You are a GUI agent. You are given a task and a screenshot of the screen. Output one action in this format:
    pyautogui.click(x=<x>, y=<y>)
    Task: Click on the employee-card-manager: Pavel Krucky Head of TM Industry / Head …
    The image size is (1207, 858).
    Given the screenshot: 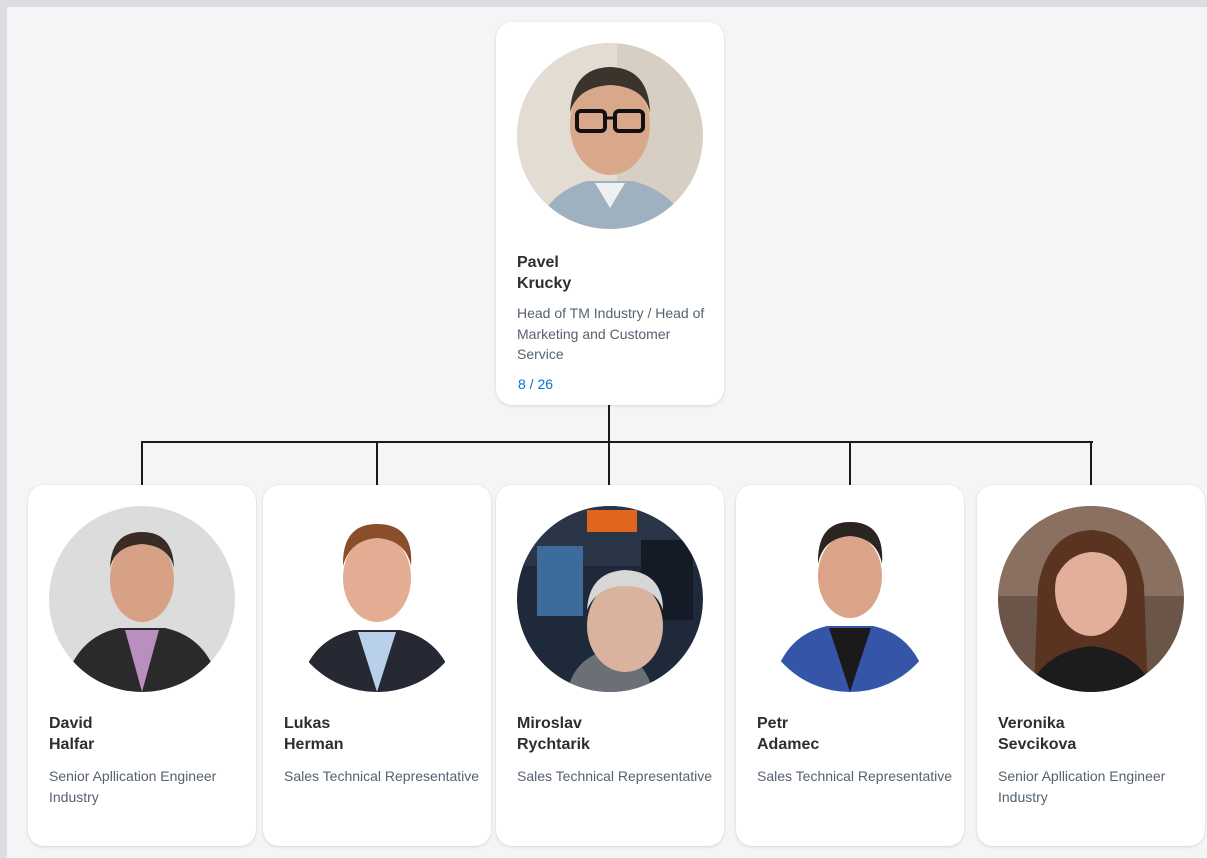 What is the action you would take?
    pyautogui.click(x=610, y=213)
    